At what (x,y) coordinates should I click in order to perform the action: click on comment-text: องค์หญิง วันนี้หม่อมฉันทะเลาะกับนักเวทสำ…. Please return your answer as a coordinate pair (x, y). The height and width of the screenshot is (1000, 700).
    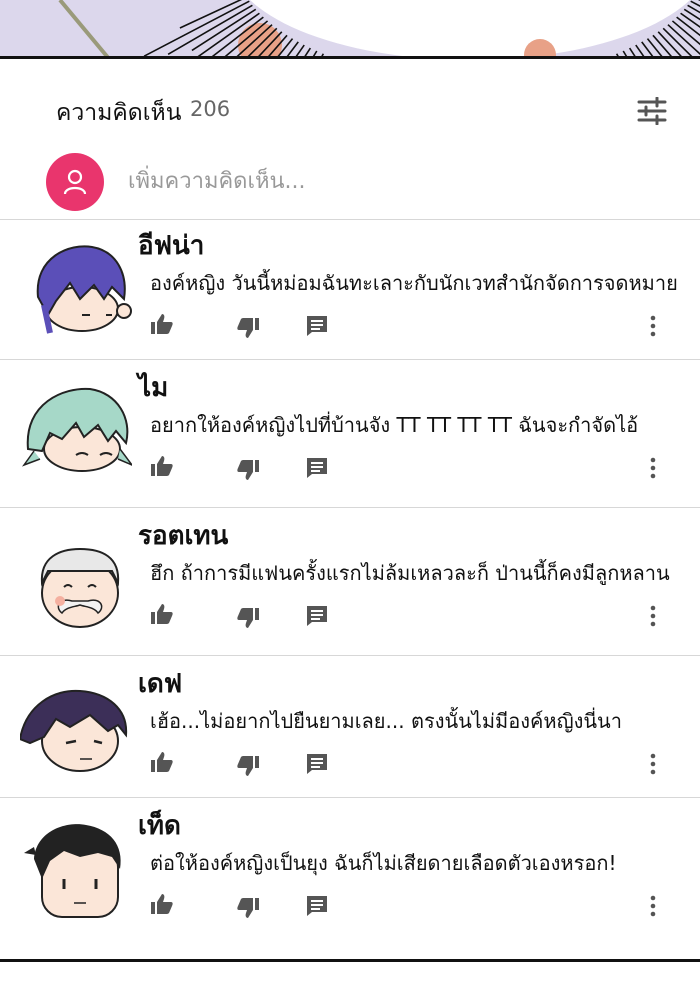
    Looking at the image, I should click on (414, 283).